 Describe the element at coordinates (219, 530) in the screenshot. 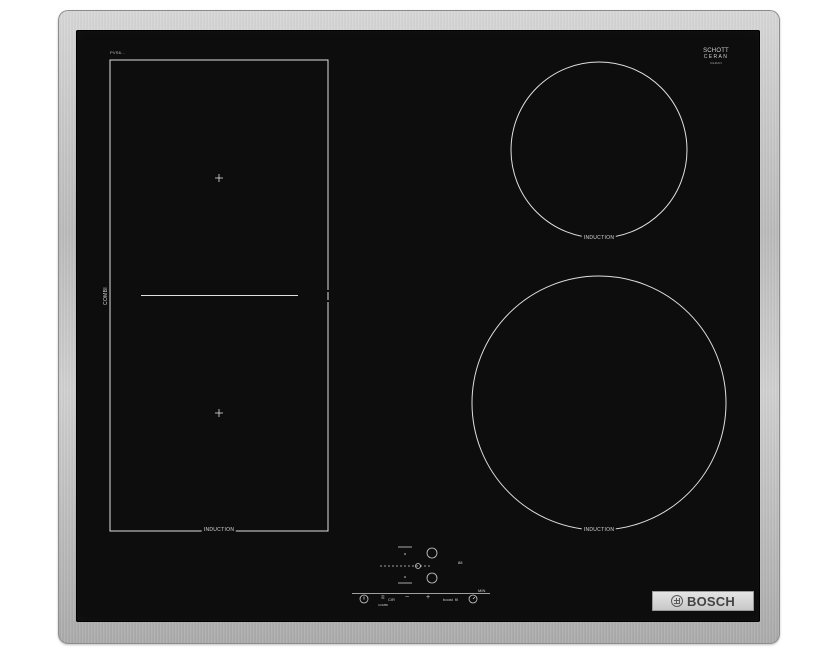

I see `flex-zone-label: INDUCTION` at that location.